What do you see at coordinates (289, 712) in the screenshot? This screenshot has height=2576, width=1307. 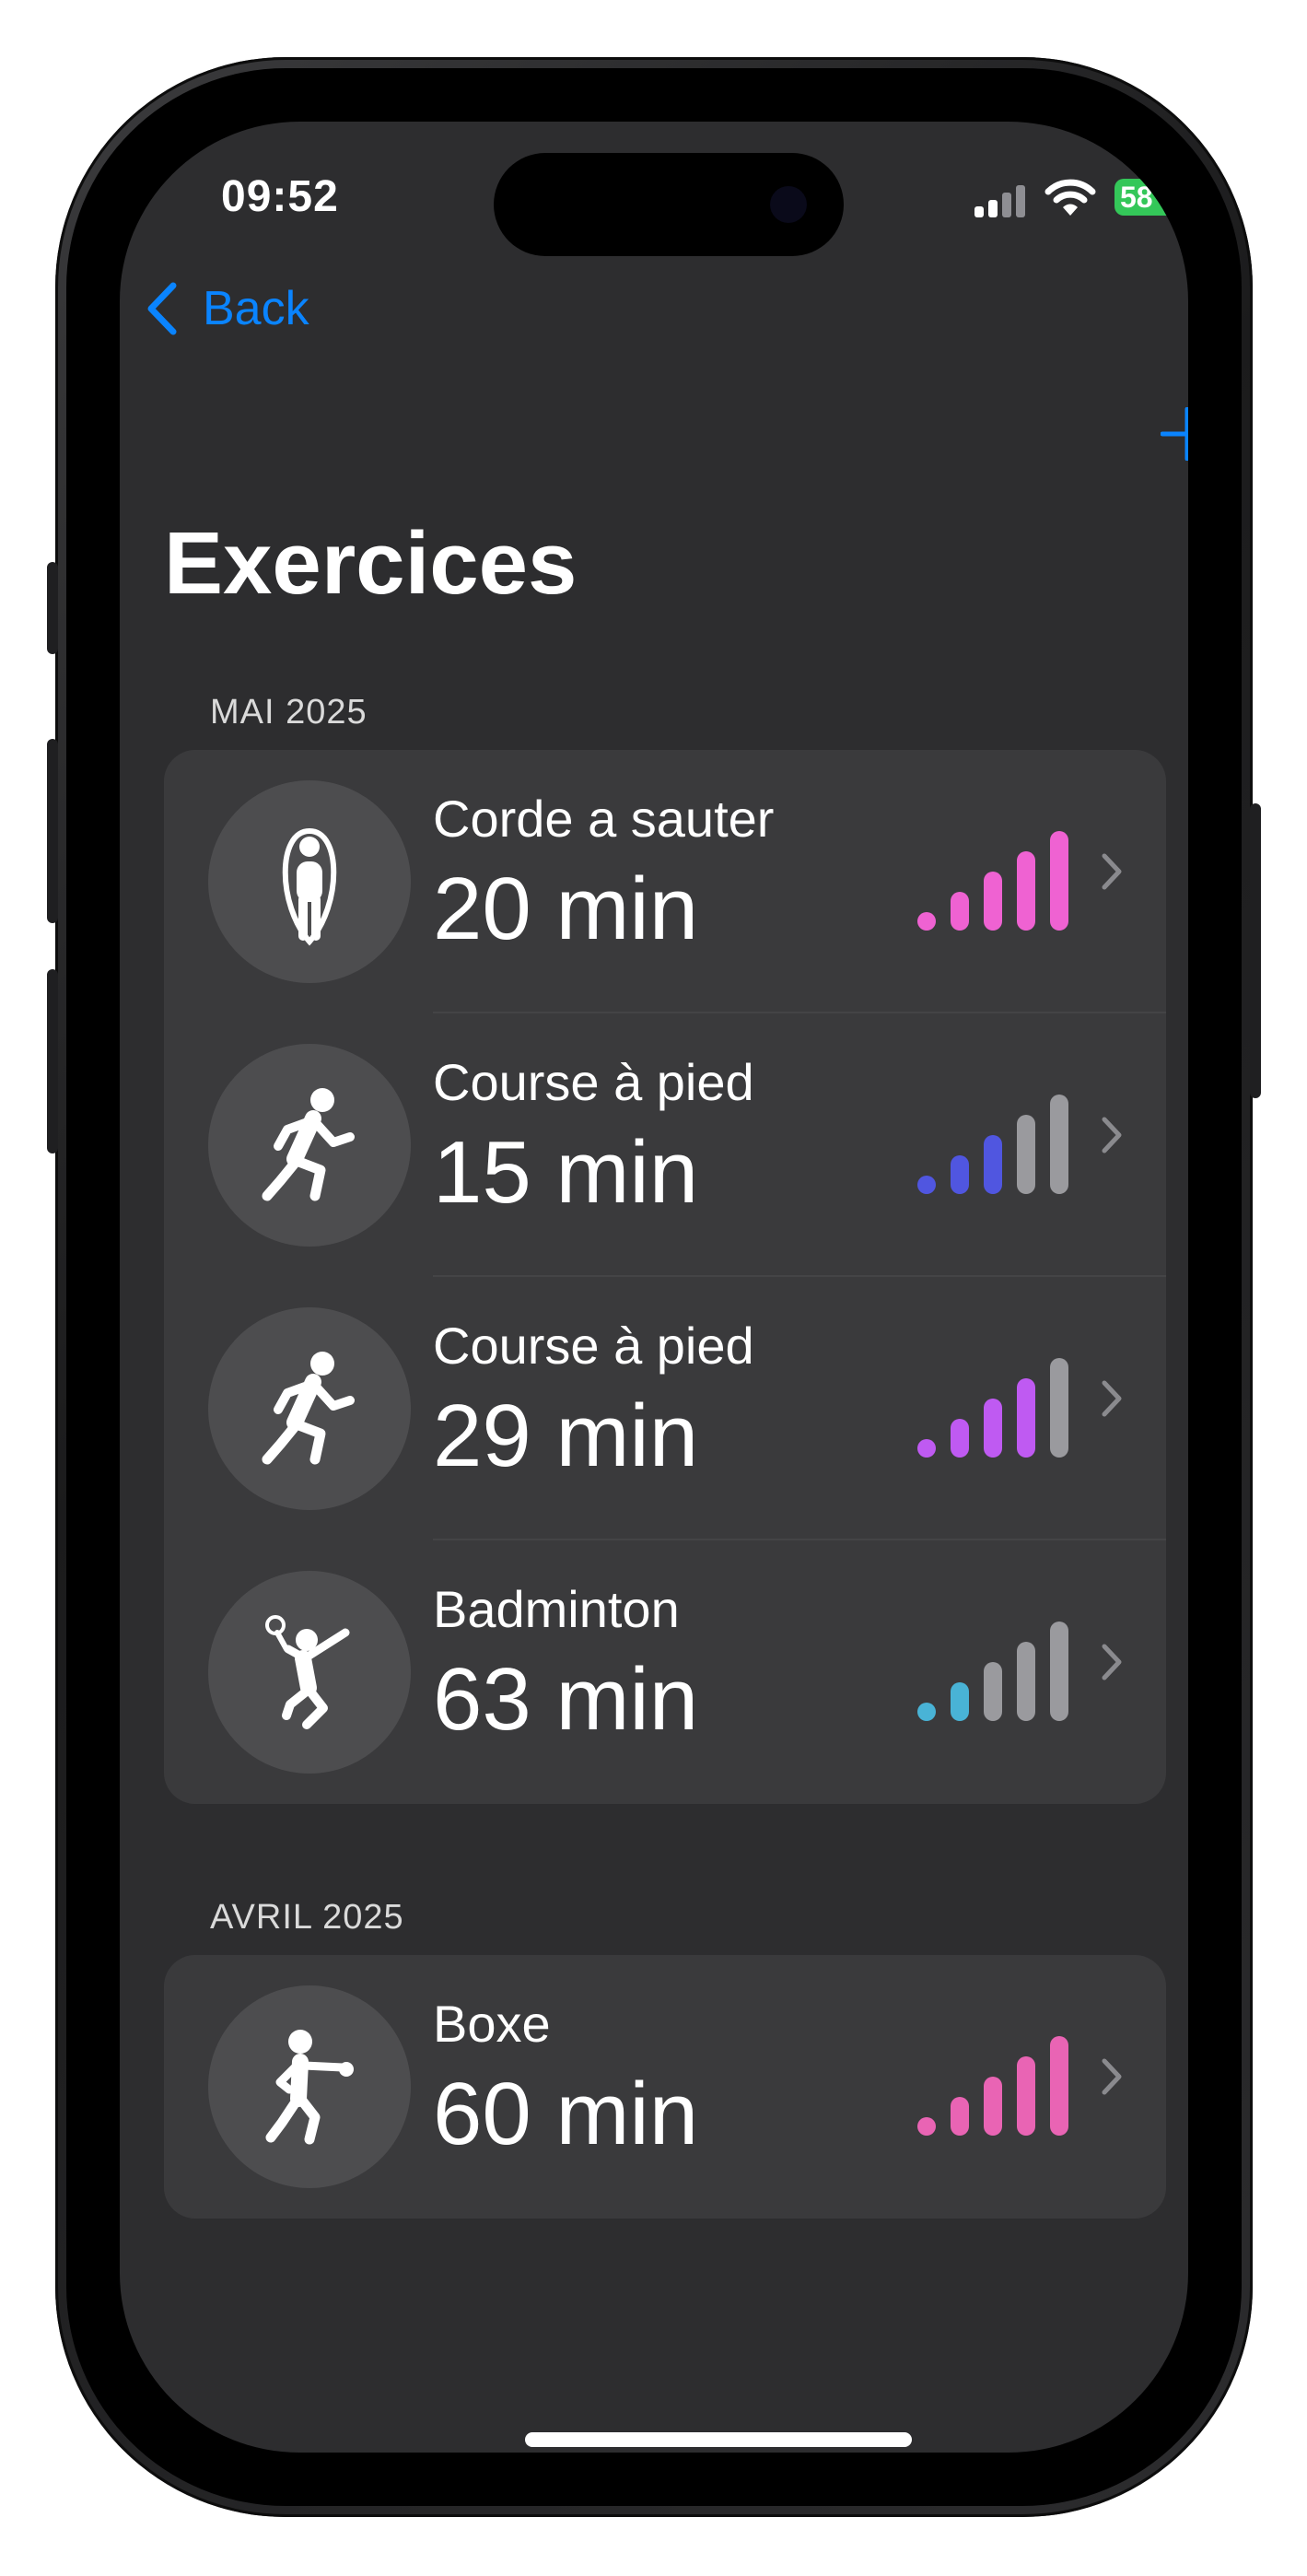 I see `section-header-mai-2025: MAI 2025` at bounding box center [289, 712].